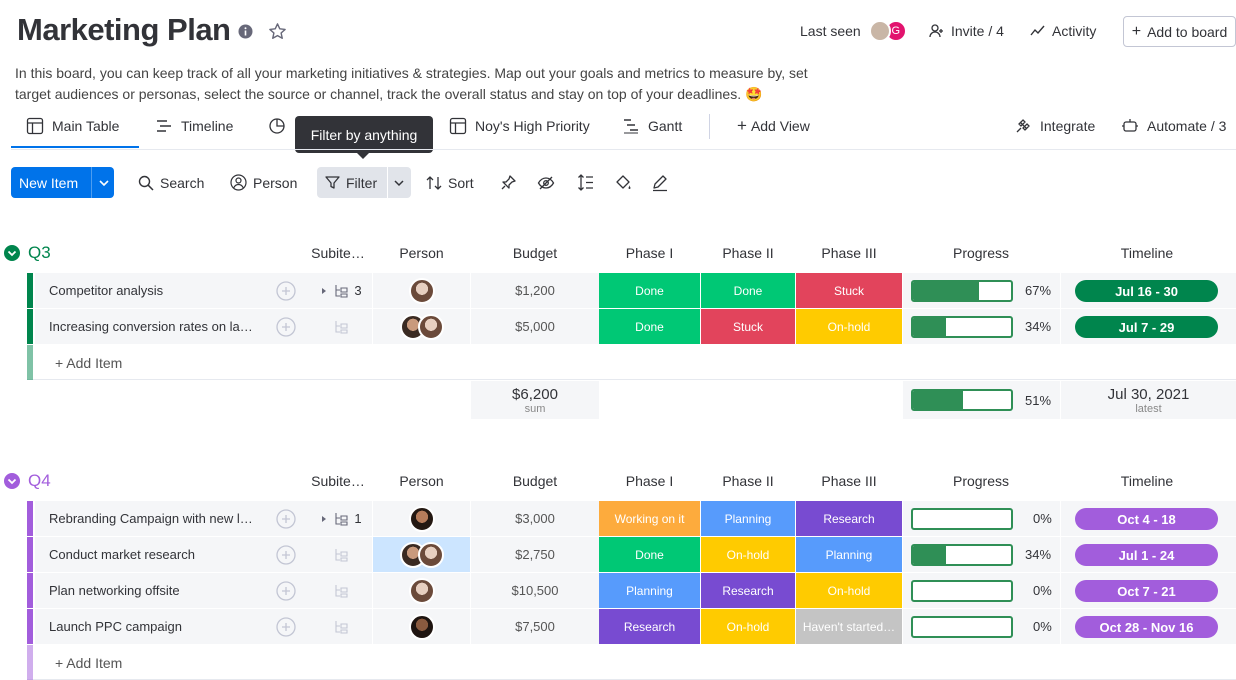 The height and width of the screenshot is (680, 1236). Describe the element at coordinates (535, 481) in the screenshot. I see `column-header-budget: Budget` at that location.